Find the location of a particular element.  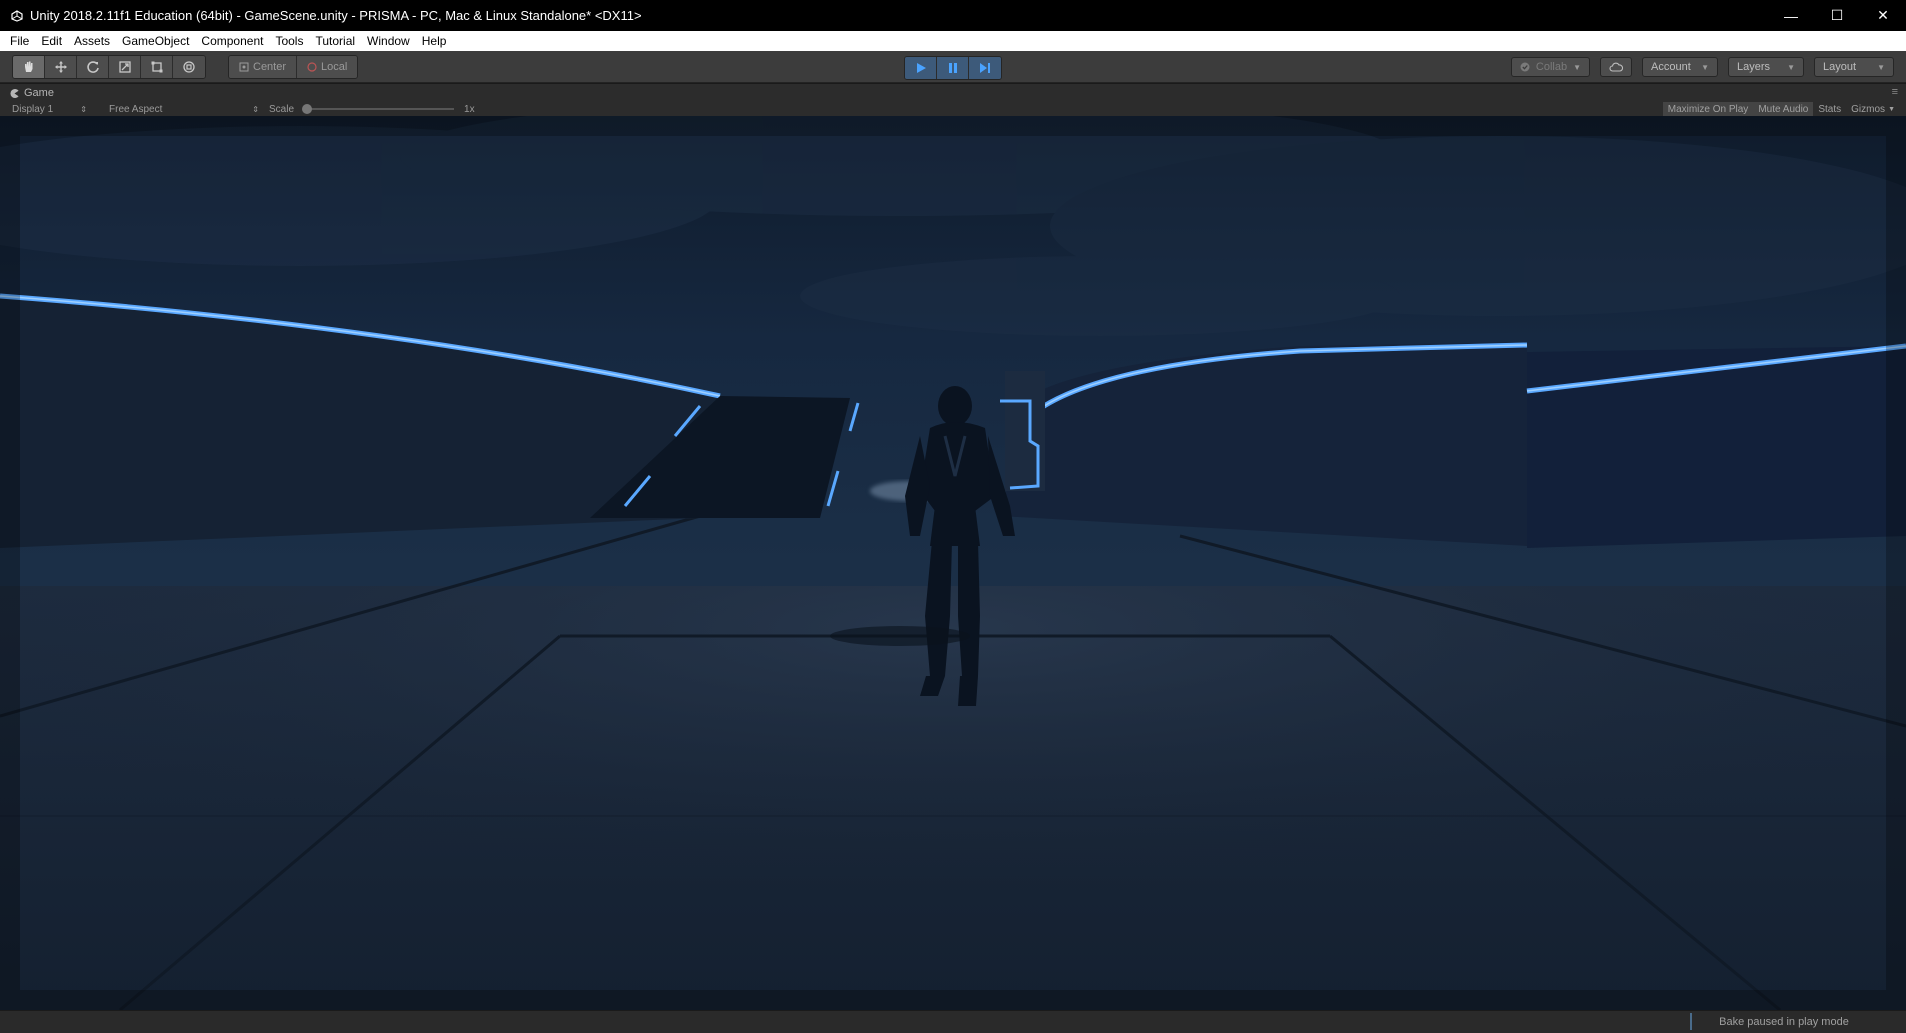

scale-label: Scale is located at coordinates (282, 109).